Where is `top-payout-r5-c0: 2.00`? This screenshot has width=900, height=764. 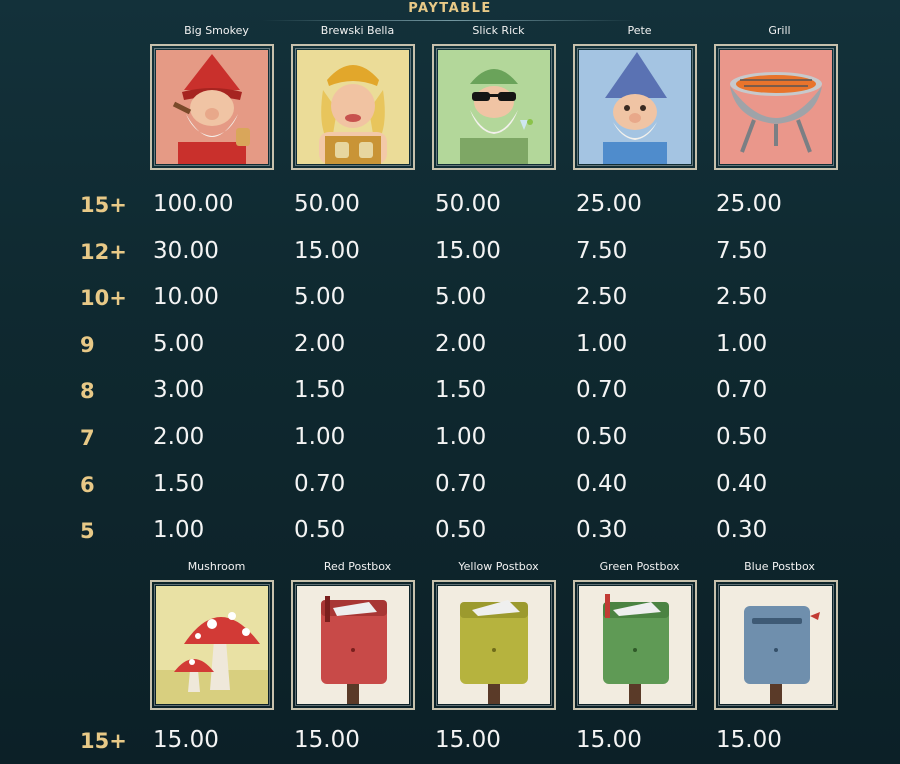 top-payout-r5-c0: 2.00 is located at coordinates (179, 437).